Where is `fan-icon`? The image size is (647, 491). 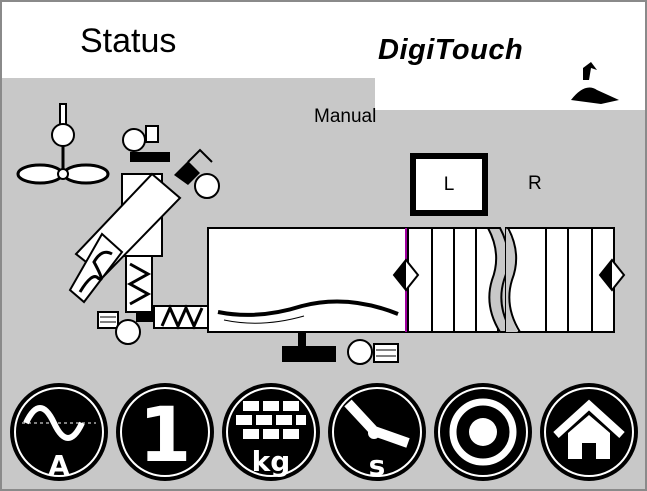
fan-icon is located at coordinates (63, 144).